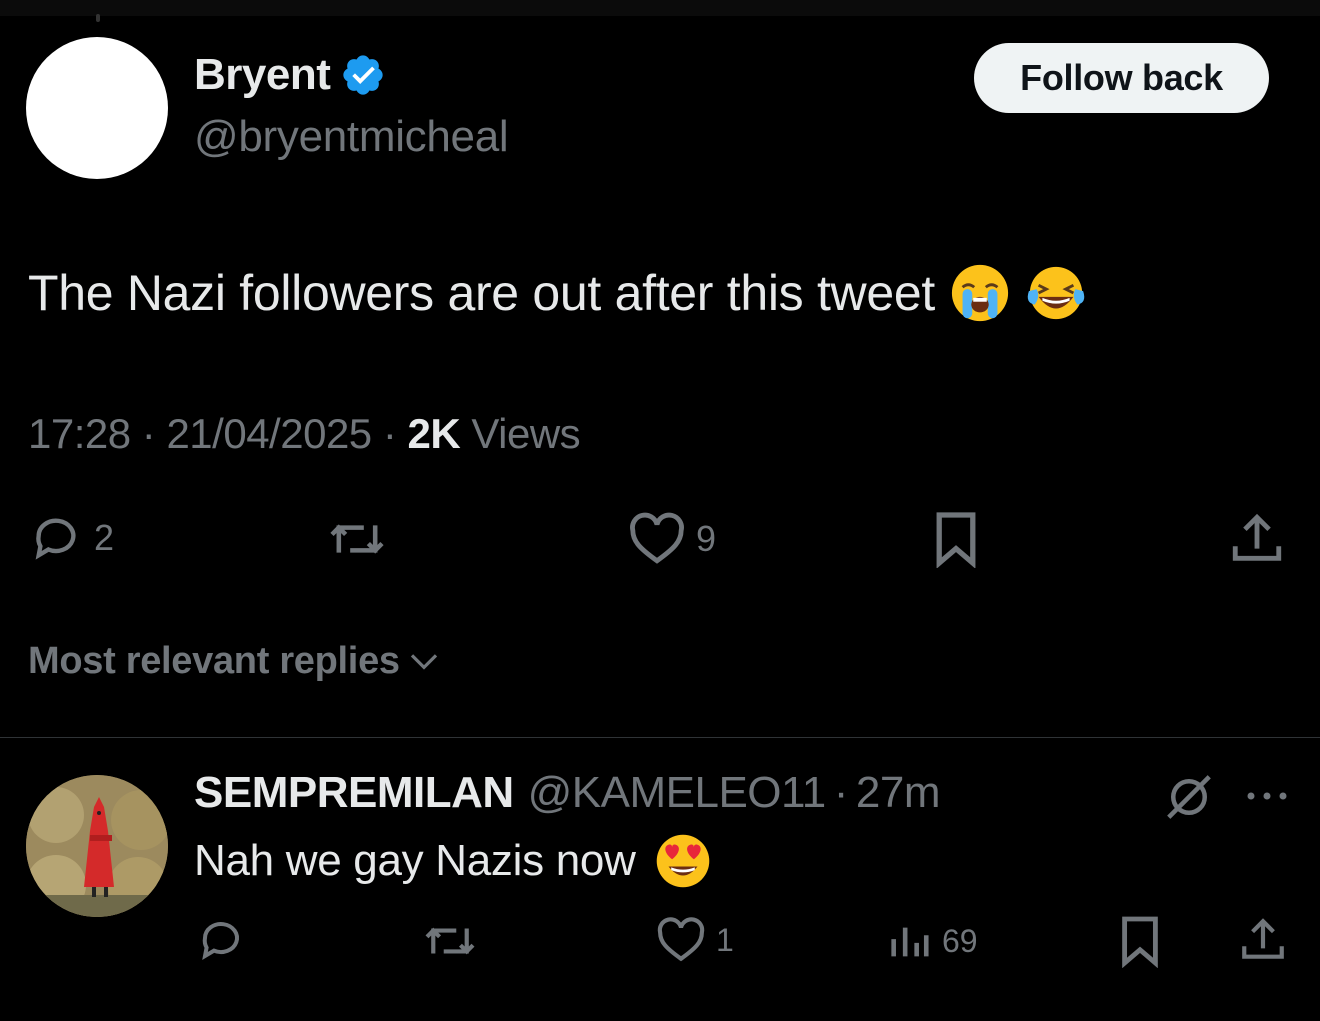 This screenshot has width=1320, height=1021. Describe the element at coordinates (526, 433) in the screenshot. I see `views-label: Views` at that location.